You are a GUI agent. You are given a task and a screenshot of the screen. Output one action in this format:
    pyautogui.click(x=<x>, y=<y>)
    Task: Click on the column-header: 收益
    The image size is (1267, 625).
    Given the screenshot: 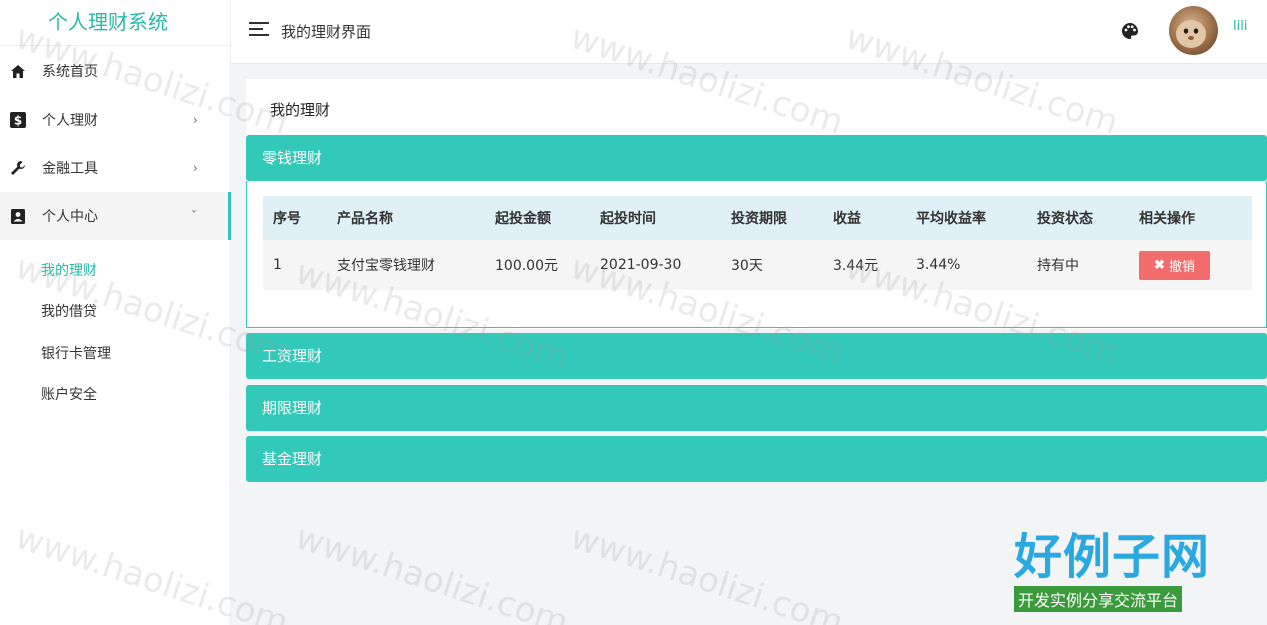 What is the action you would take?
    pyautogui.click(x=864, y=218)
    